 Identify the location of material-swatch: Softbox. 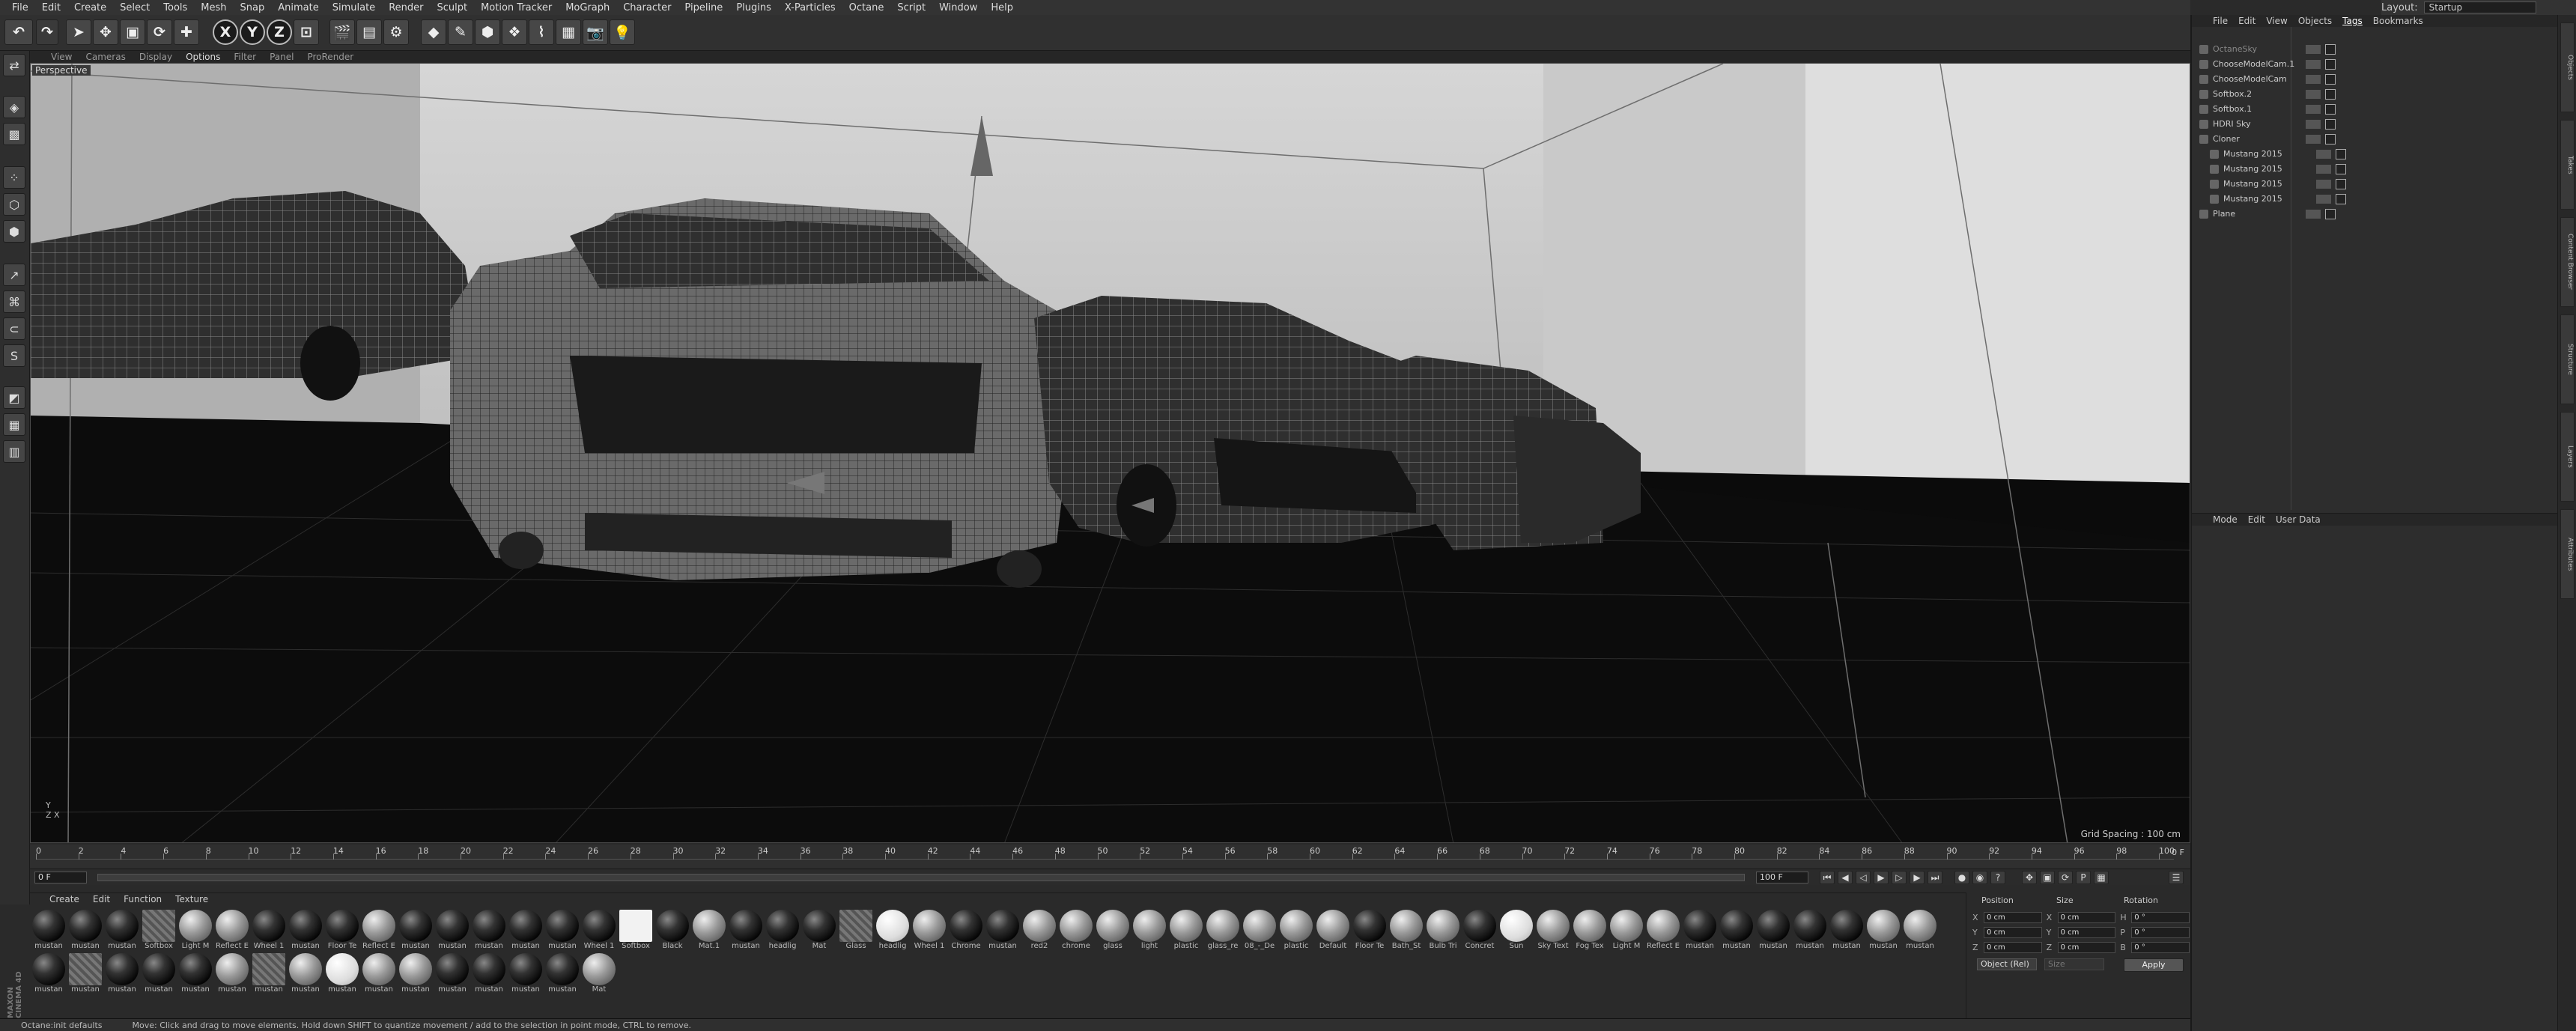
(159, 930).